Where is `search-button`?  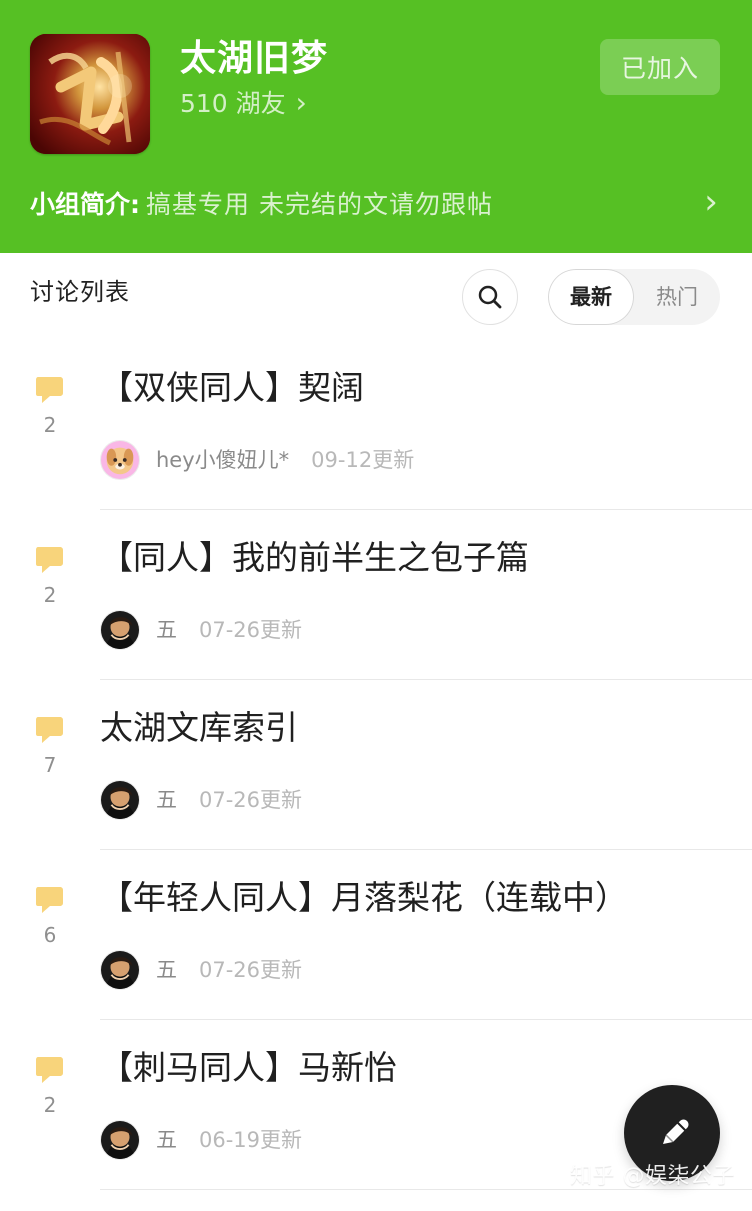 search-button is located at coordinates (490, 297).